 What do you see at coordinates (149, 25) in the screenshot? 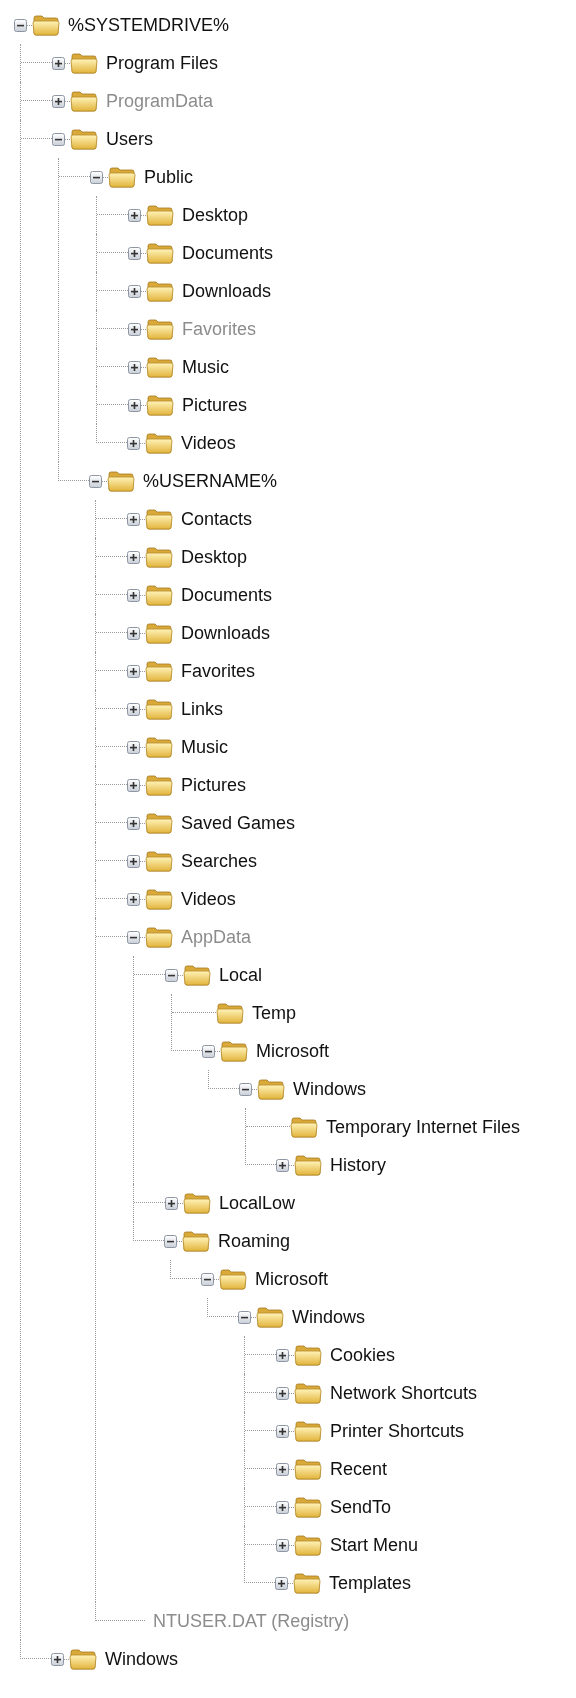
I see `folder-label: %SYSTEMDRIVE%` at bounding box center [149, 25].